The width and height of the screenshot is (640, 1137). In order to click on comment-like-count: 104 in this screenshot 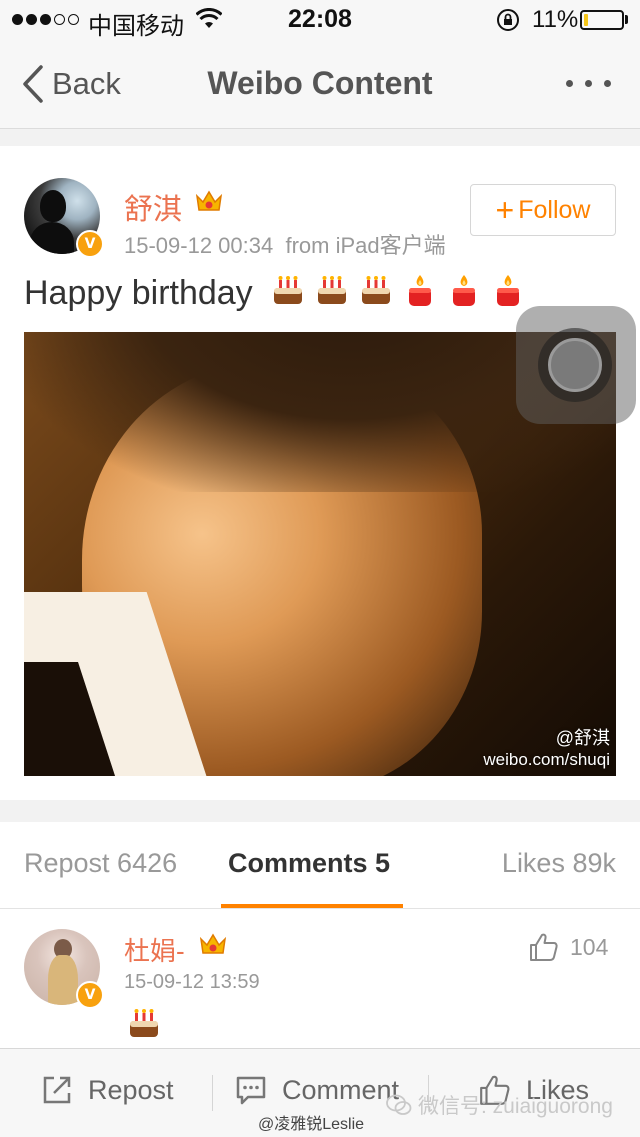, I will do `click(589, 946)`.